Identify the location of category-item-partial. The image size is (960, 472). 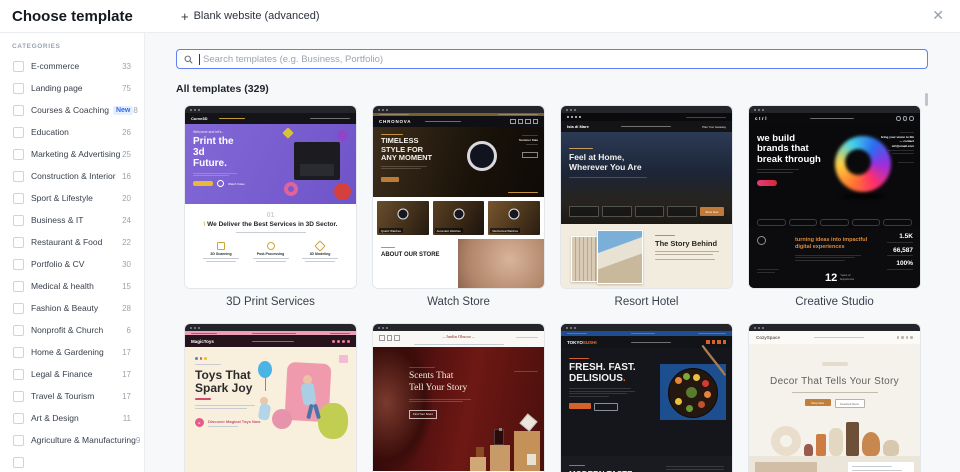
(72, 461).